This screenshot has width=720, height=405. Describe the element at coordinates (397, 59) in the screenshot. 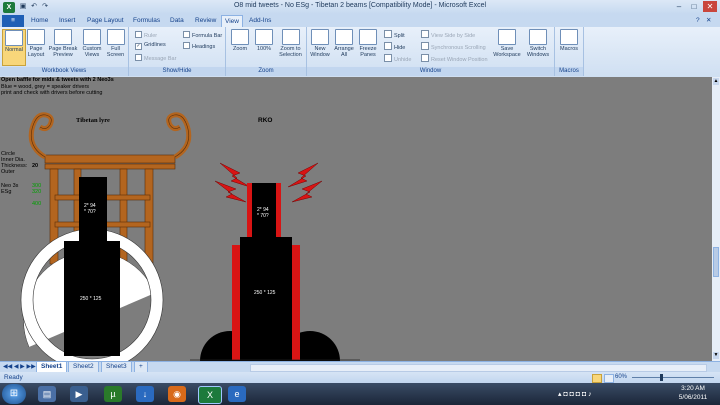

I see `unhide-button: Unhide` at that location.